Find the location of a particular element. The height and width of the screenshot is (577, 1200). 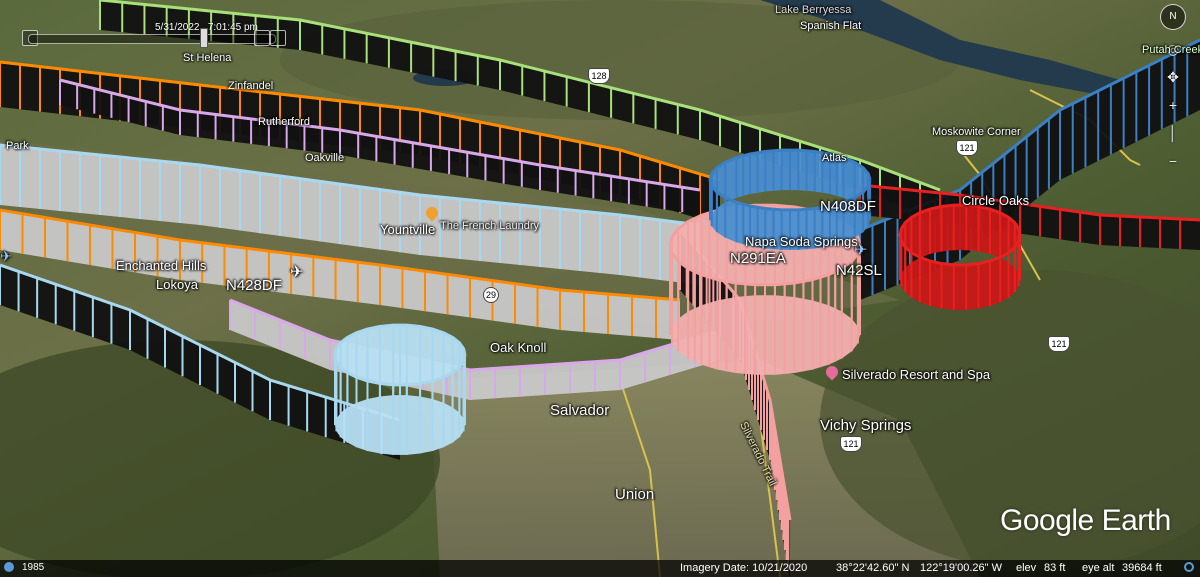

place-label: Enchanted Hills is located at coordinates (161, 265).